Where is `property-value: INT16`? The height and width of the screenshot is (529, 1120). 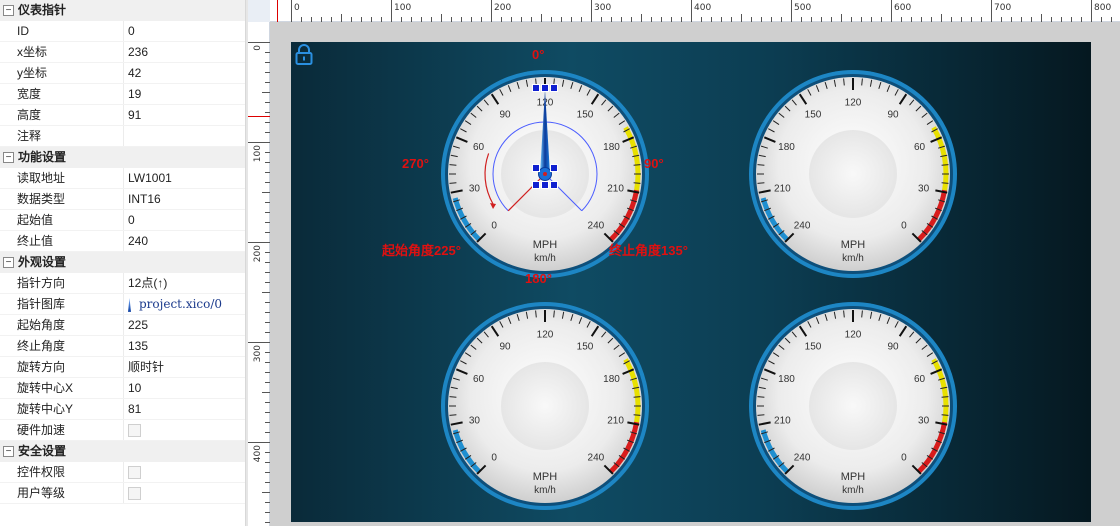 property-value: INT16 is located at coordinates (184, 199).